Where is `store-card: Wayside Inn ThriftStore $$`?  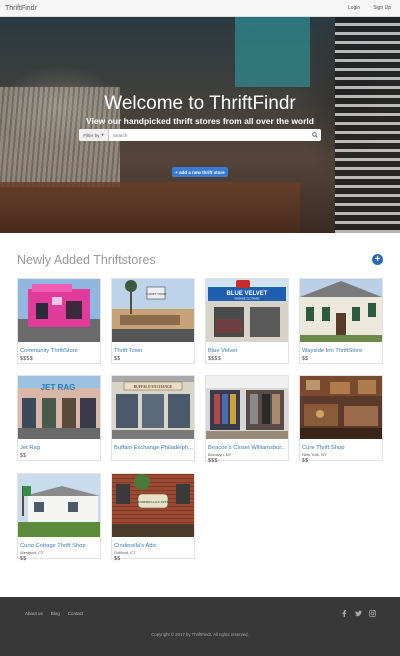
store-card: Wayside Inn ThriftStore $$ is located at coordinates (341, 321).